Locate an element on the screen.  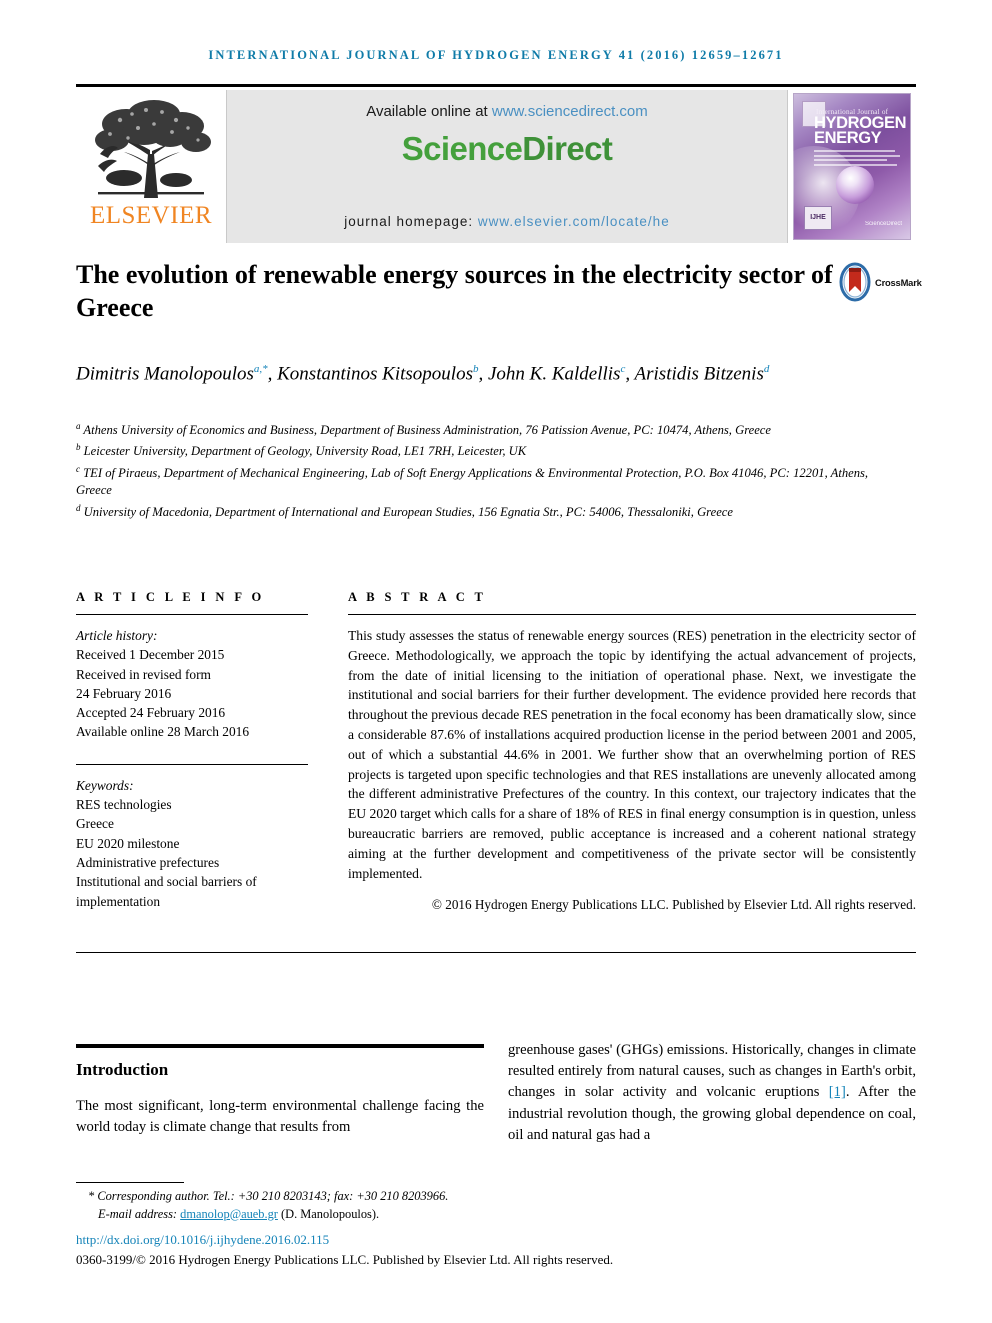
author-marks: c is located at coordinates (623, 369).